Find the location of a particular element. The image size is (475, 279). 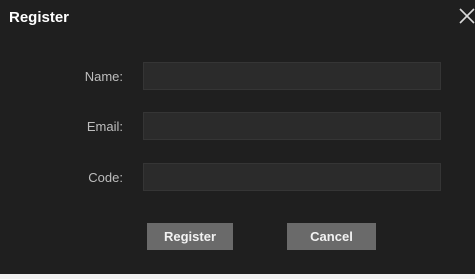

close-button is located at coordinates (466, 15).